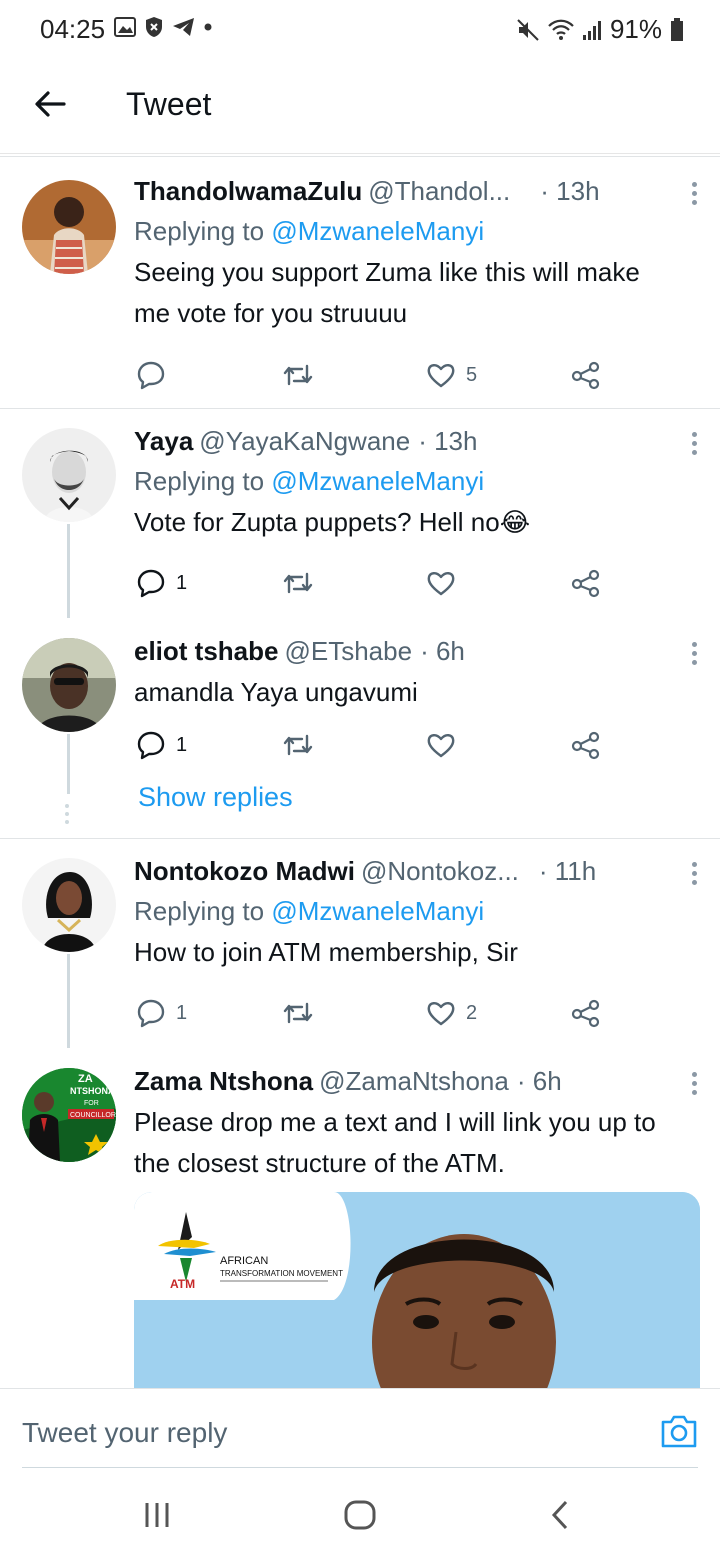 Image resolution: width=720 pixels, height=1560 pixels. I want to click on back-button, so click(50, 104).